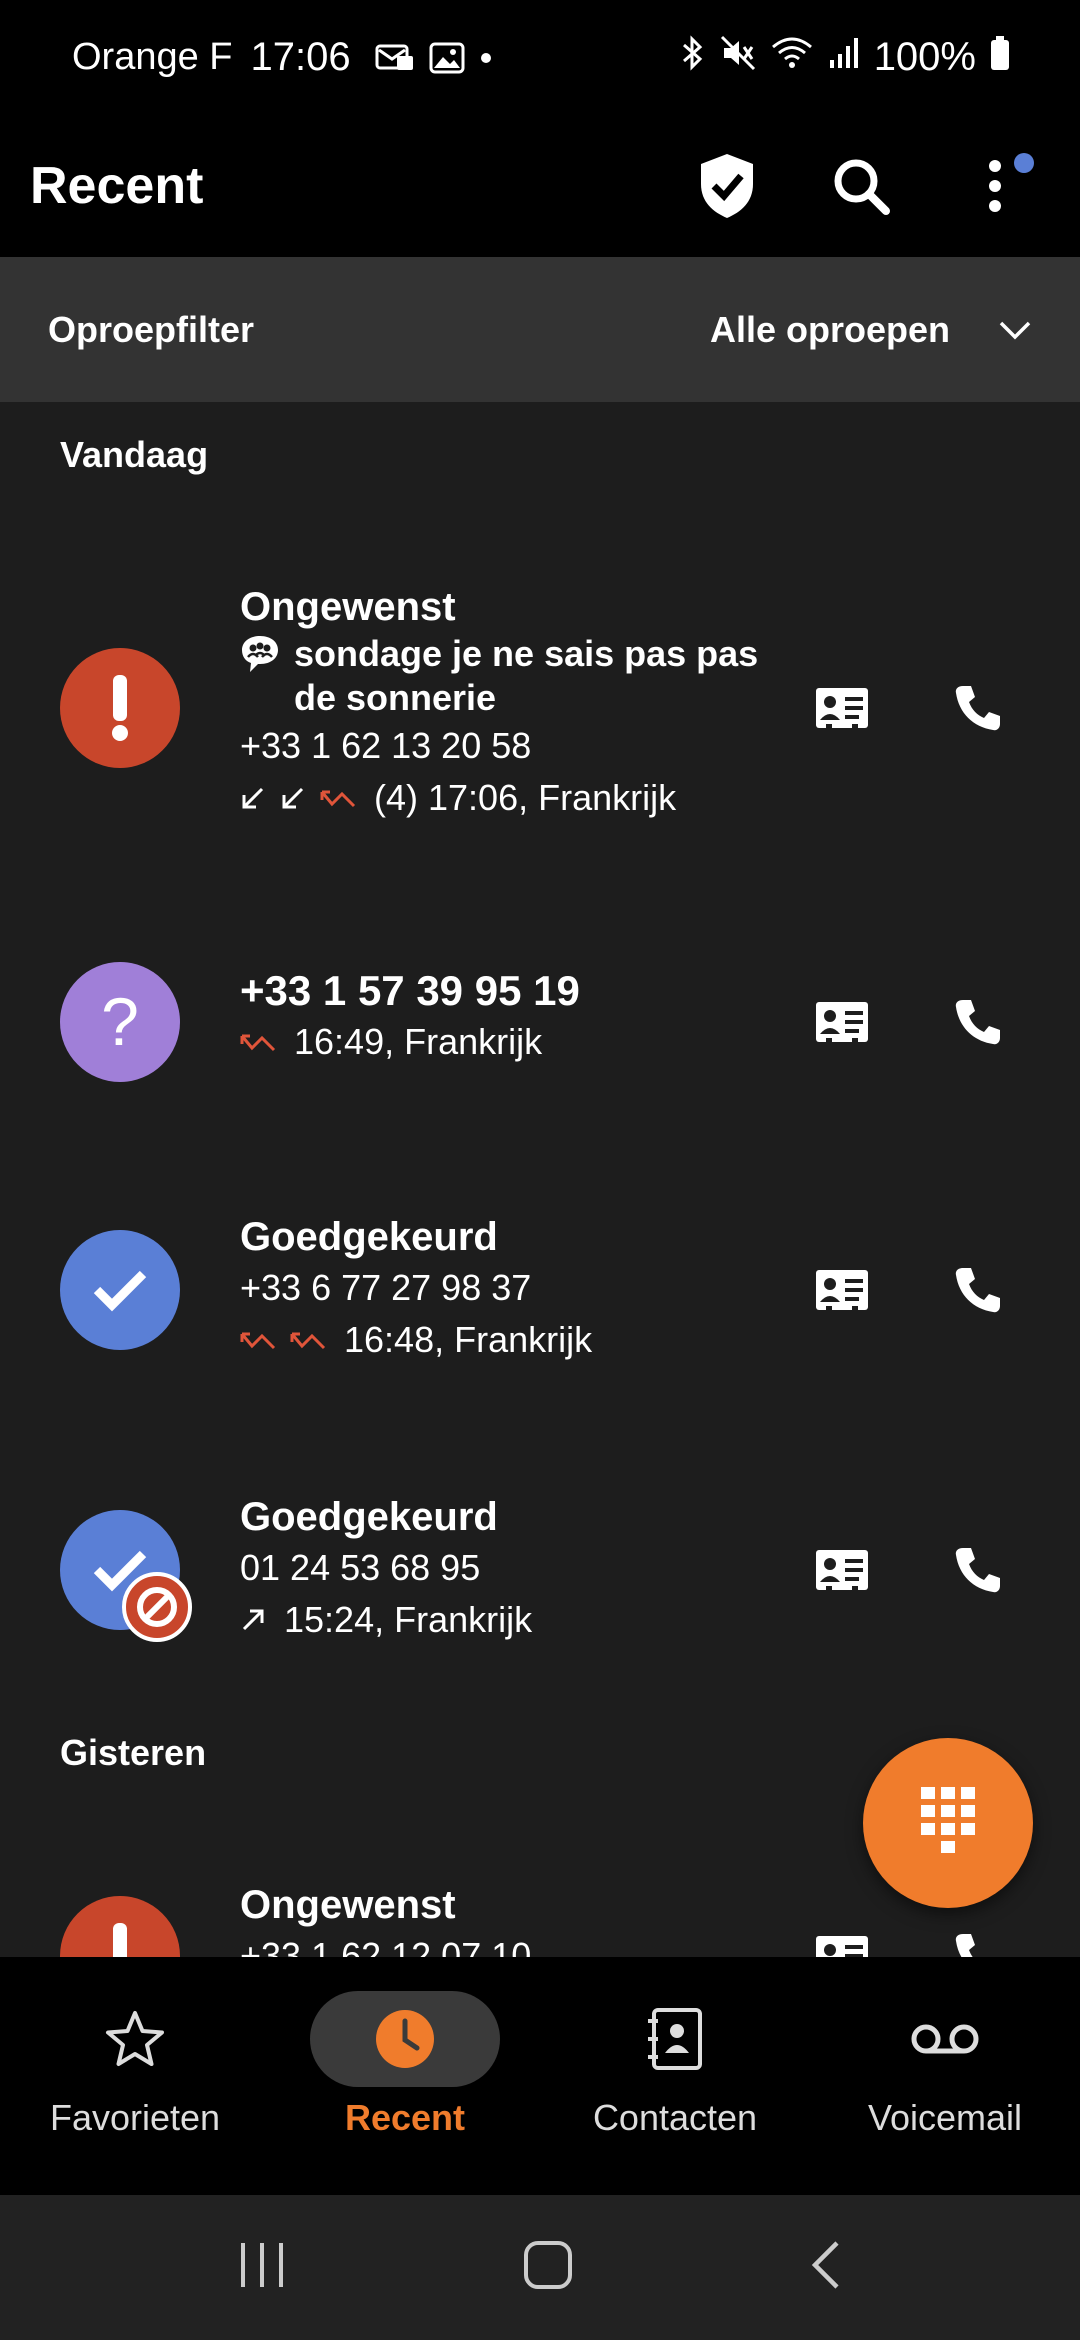 The height and width of the screenshot is (2340, 1080). What do you see at coordinates (792, 58) in the screenshot?
I see `wifi-icon` at bounding box center [792, 58].